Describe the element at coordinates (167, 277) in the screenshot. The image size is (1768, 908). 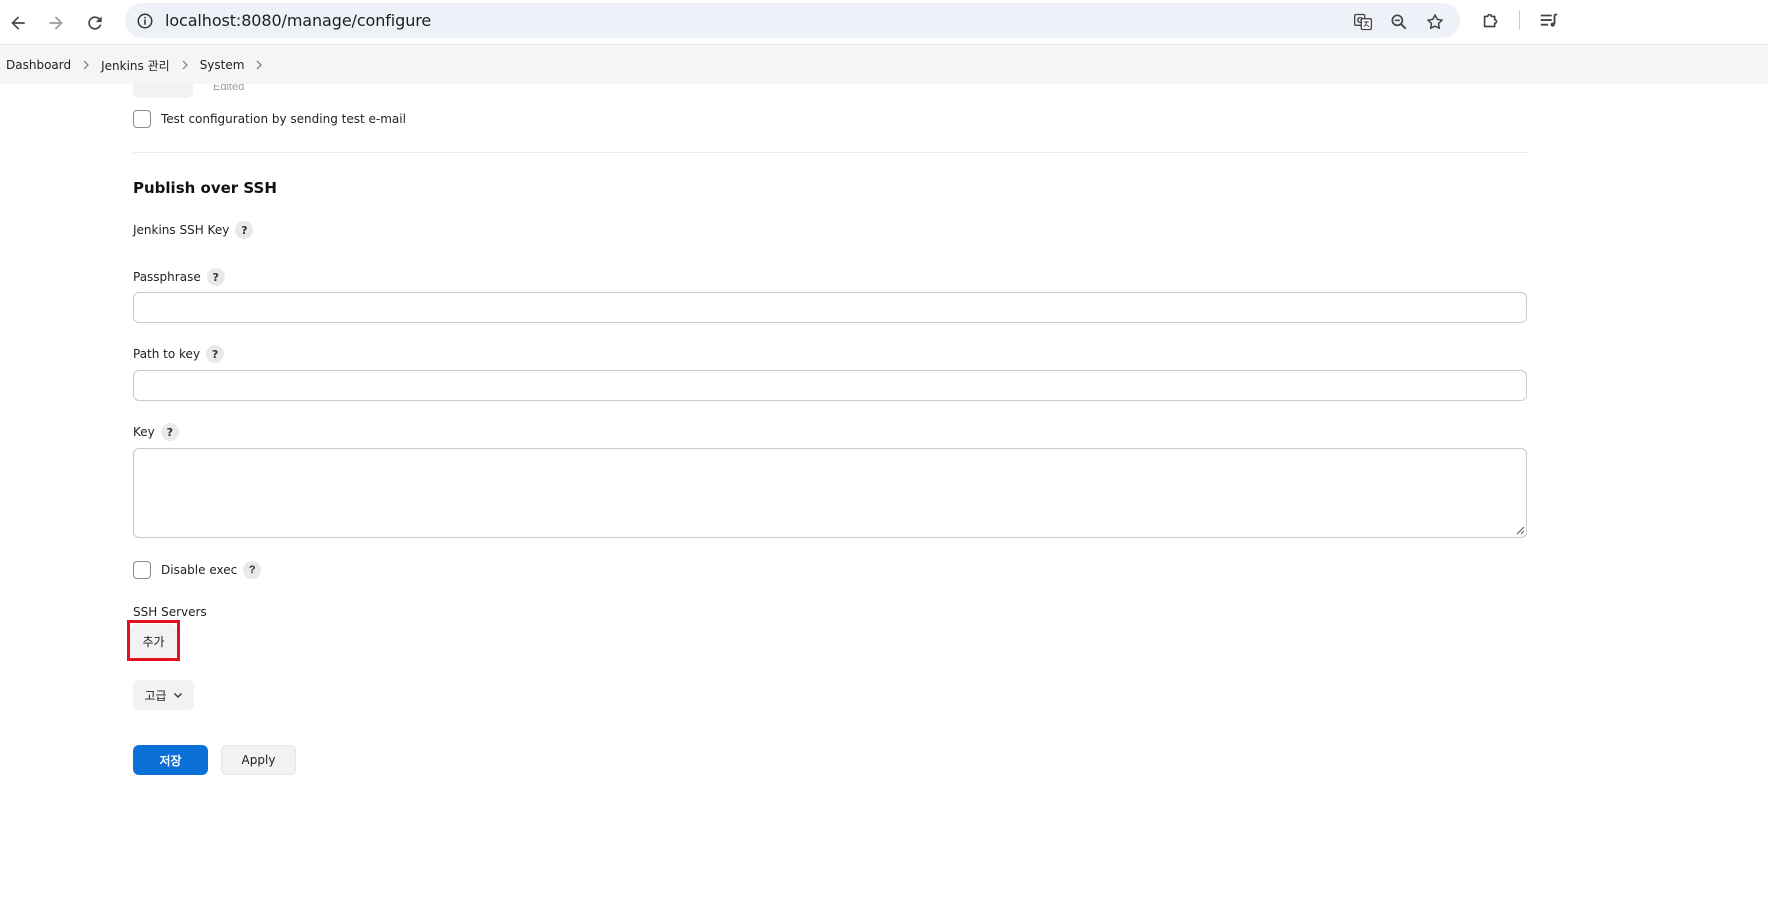
I see `passphrase-label: Passphrase` at that location.